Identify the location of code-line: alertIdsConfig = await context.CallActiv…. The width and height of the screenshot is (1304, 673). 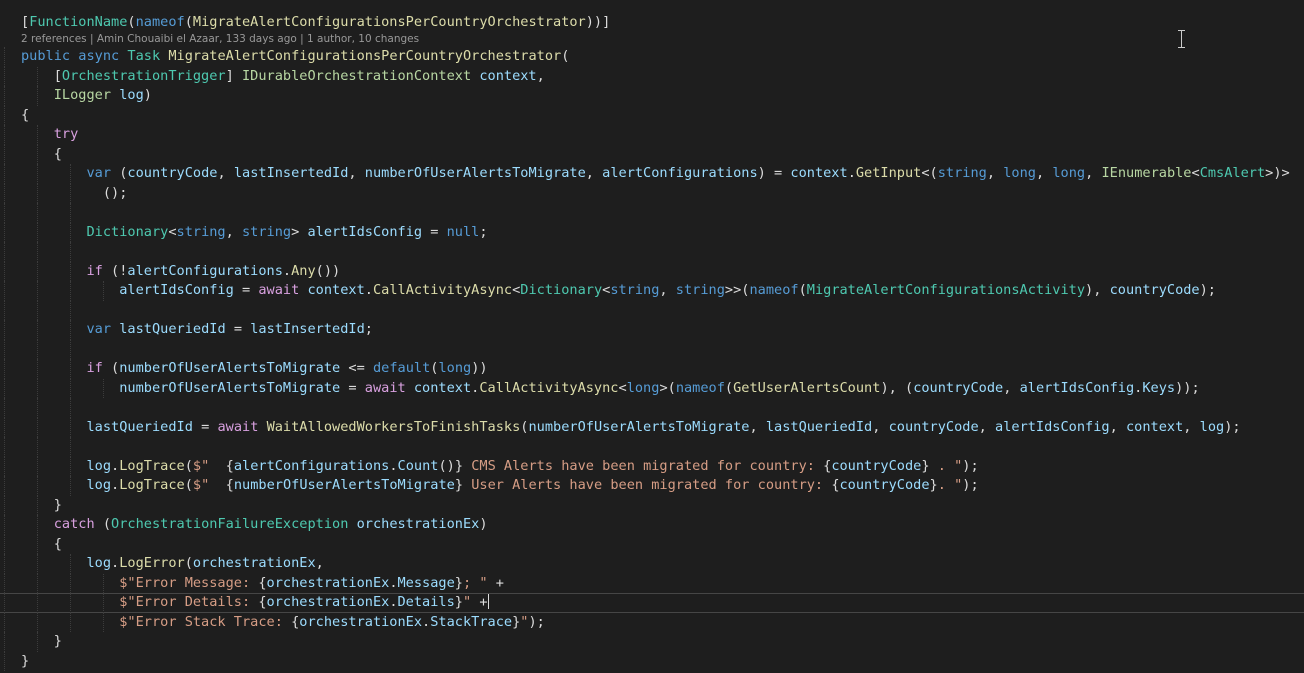
(652, 291).